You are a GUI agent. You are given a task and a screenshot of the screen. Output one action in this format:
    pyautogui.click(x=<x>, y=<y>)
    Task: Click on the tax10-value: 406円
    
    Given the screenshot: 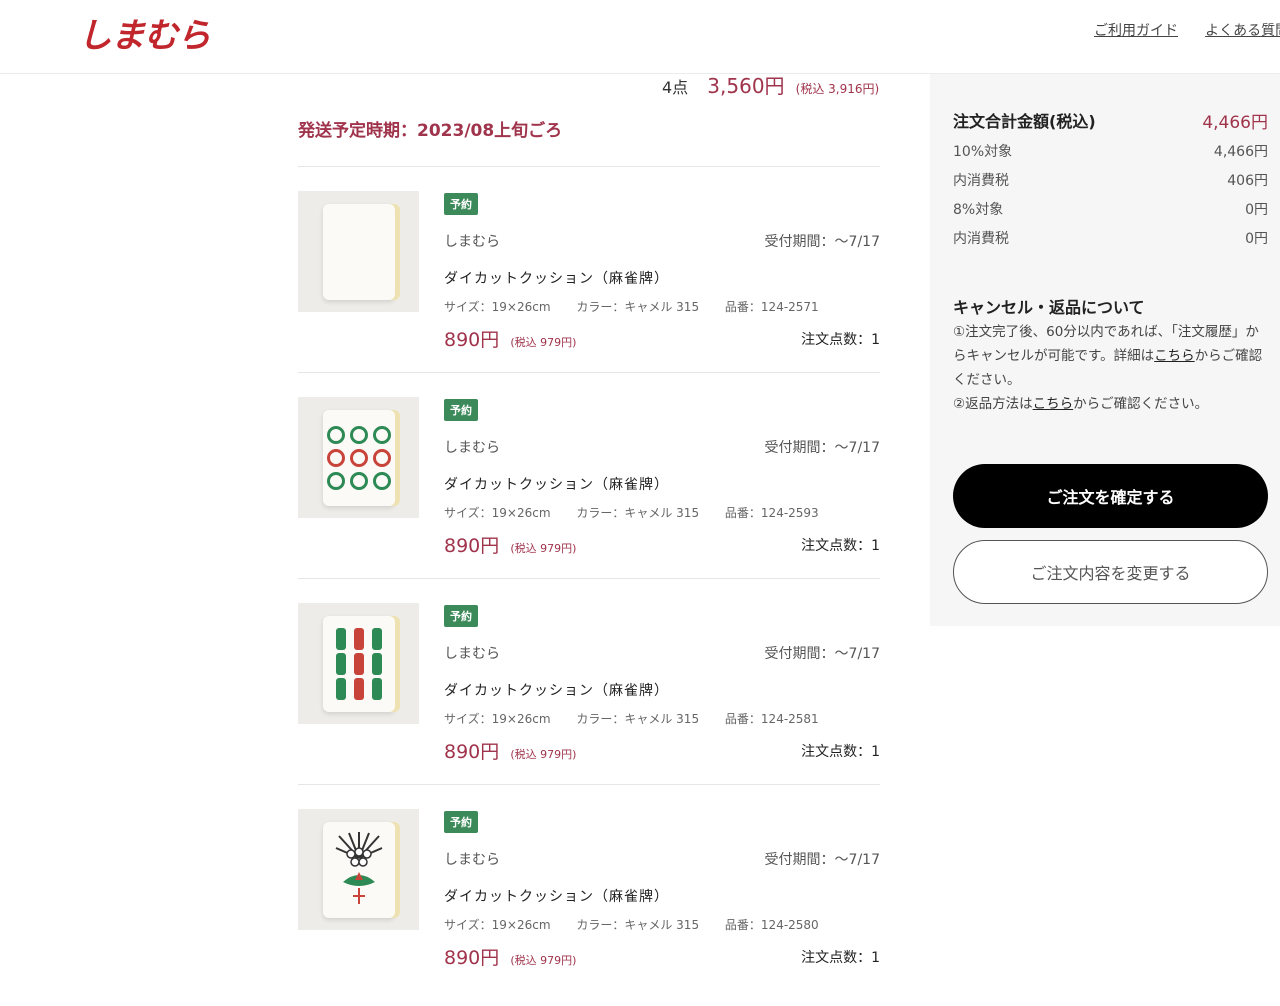 What is the action you would take?
    pyautogui.click(x=1247, y=181)
    